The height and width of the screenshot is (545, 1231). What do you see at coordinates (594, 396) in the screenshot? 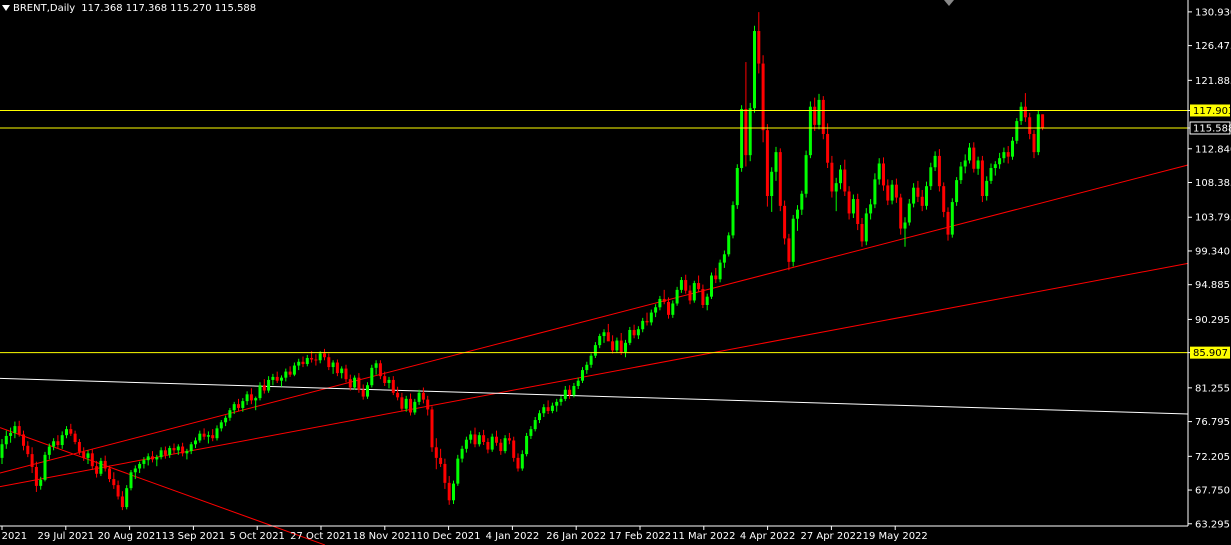
I see `moving-average-line` at bounding box center [594, 396].